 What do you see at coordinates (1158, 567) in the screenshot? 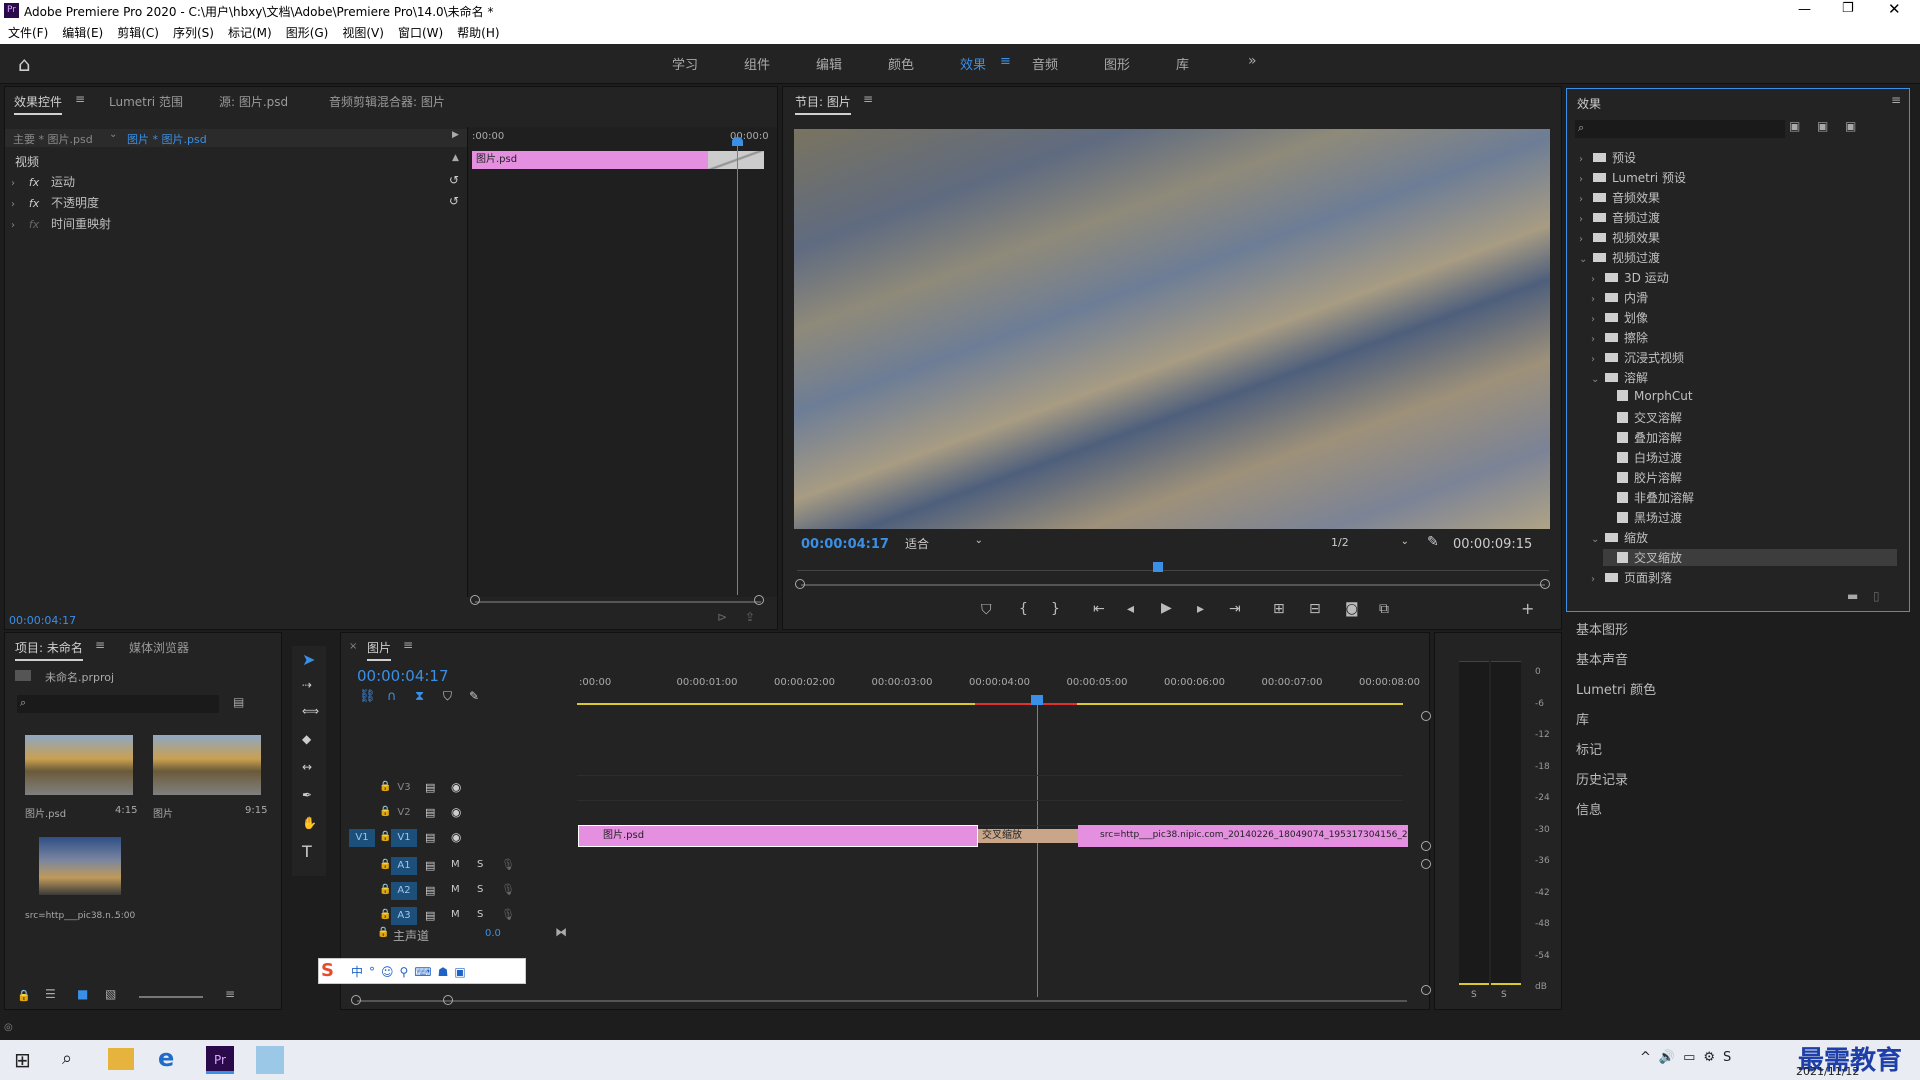
I see `monitor-playhead-icon` at bounding box center [1158, 567].